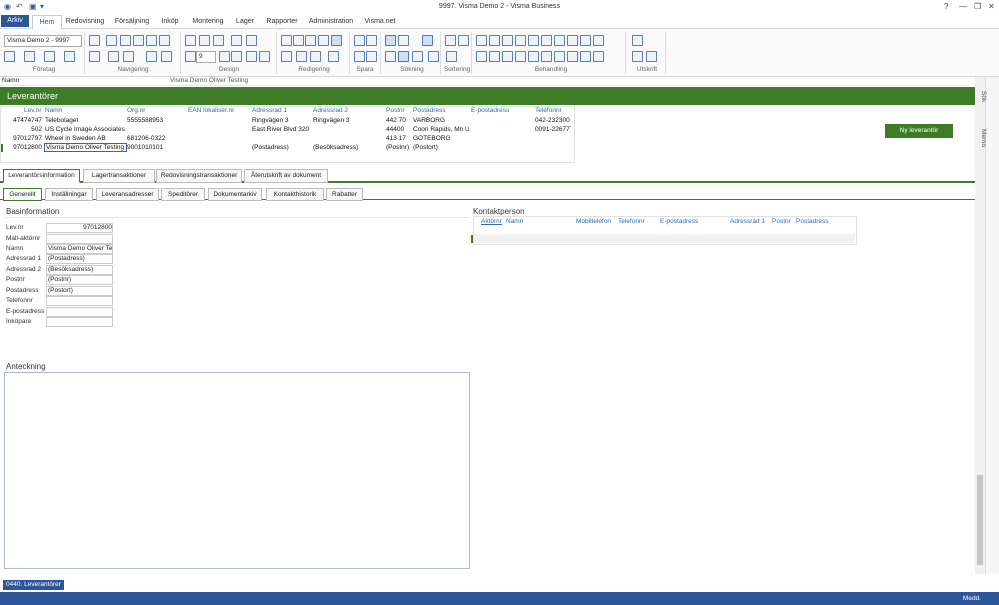 Image resolution: width=999 pixels, height=605 pixels. What do you see at coordinates (94, 56) in the screenshot?
I see `grid-icon` at bounding box center [94, 56].